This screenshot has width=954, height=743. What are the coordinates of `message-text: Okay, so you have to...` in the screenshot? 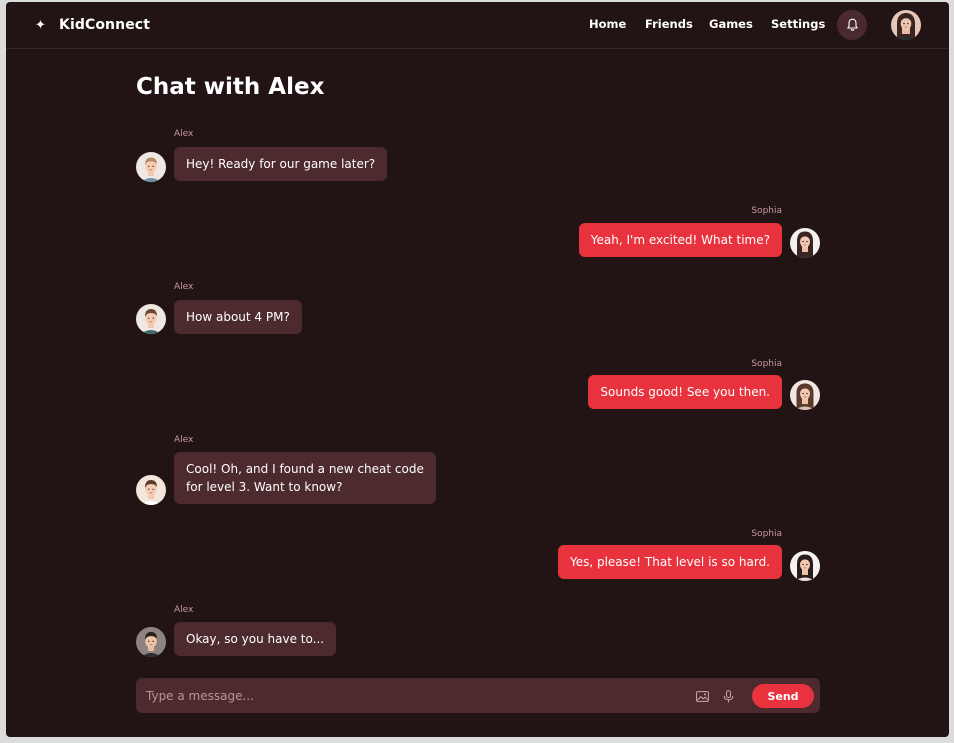 It's located at (255, 639).